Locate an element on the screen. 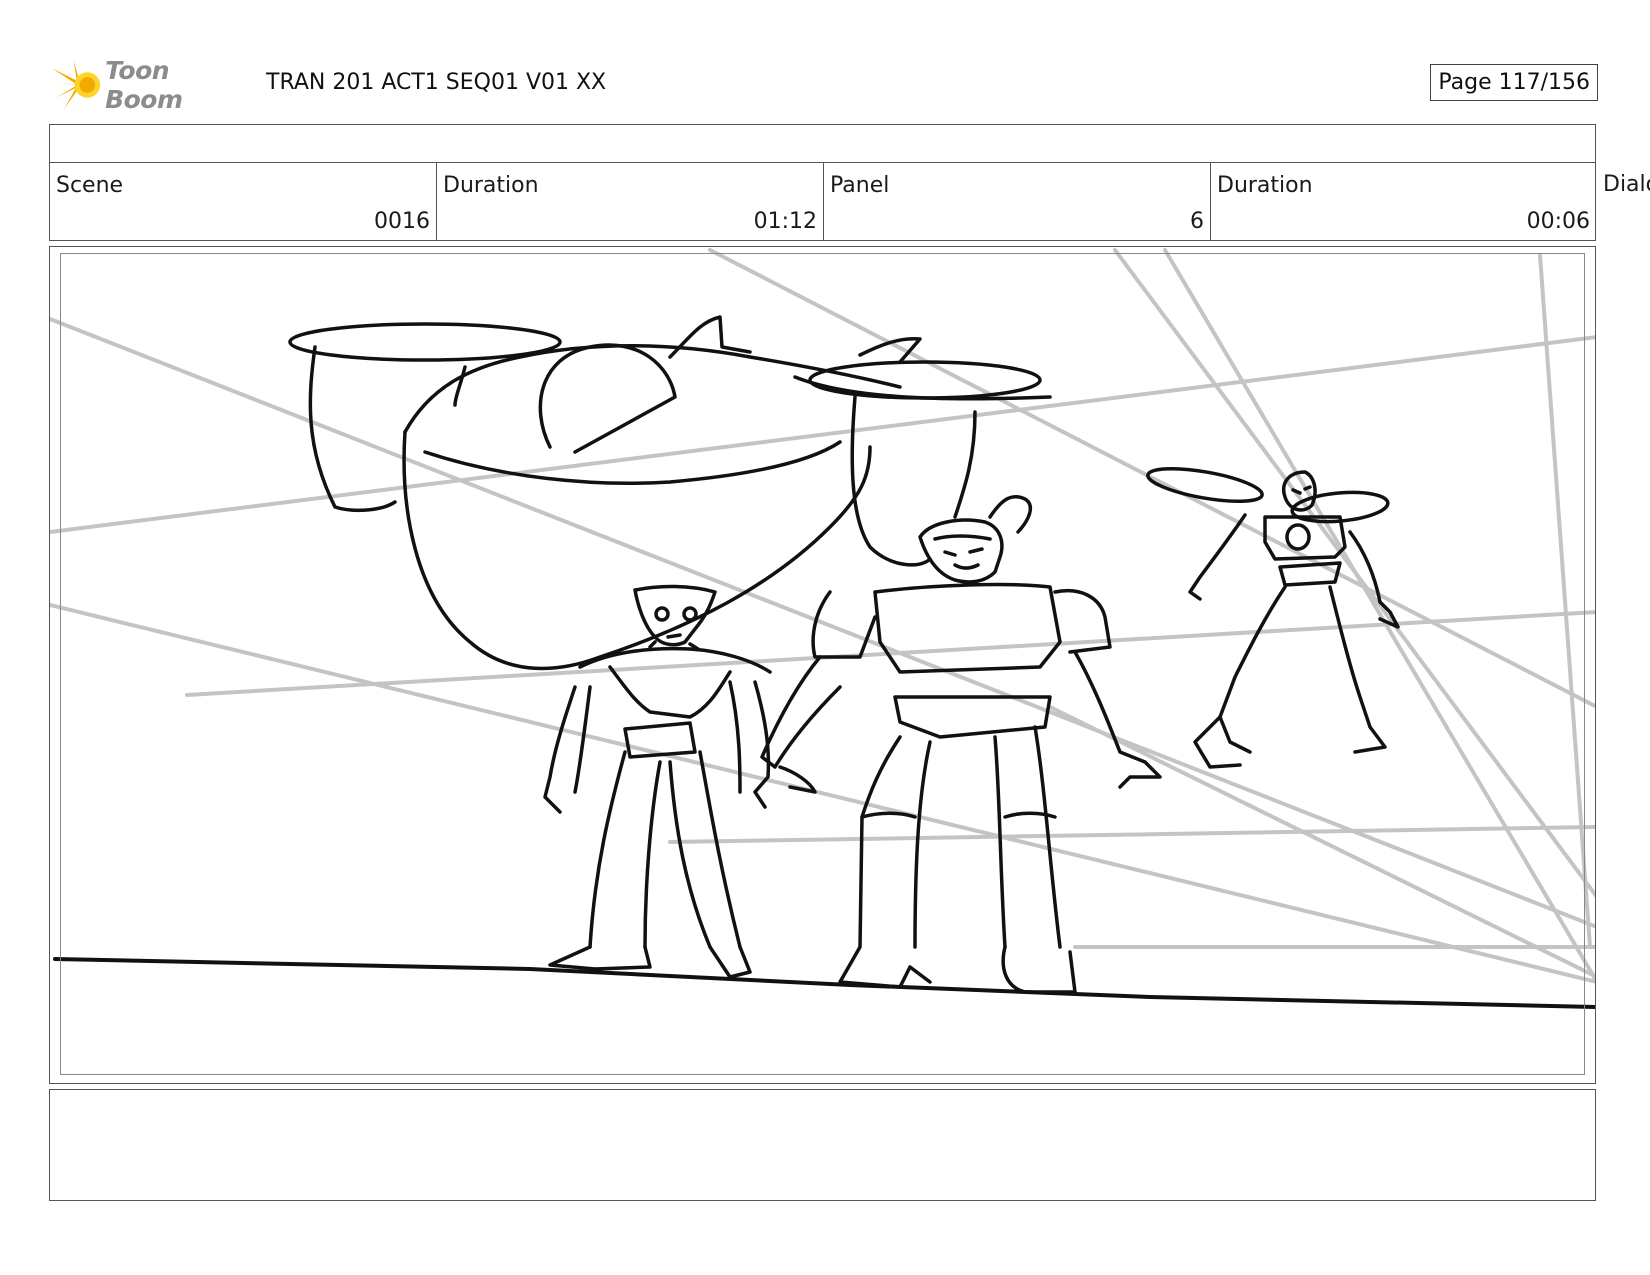 The image size is (1650, 1275). sun-burst-icon is located at coordinates (76, 85).